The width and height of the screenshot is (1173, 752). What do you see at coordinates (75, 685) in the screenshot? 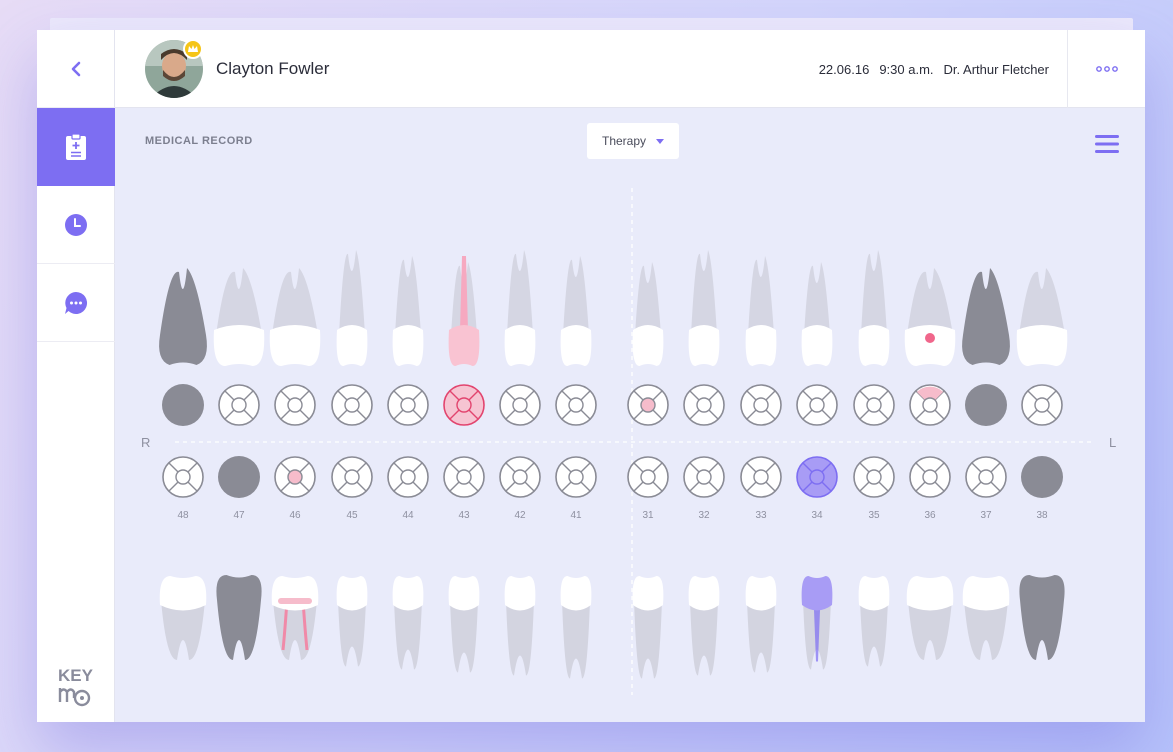
I see `keymo-logo: KEY` at bounding box center [75, 685].